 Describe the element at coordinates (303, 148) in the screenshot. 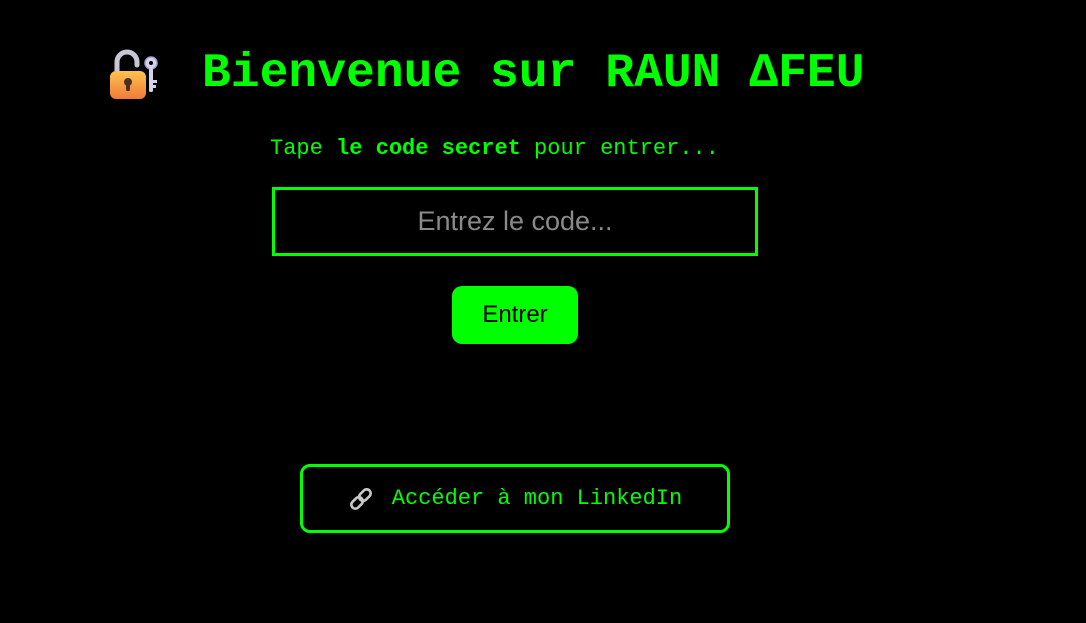

I see `instruction-text-start: Tape` at that location.